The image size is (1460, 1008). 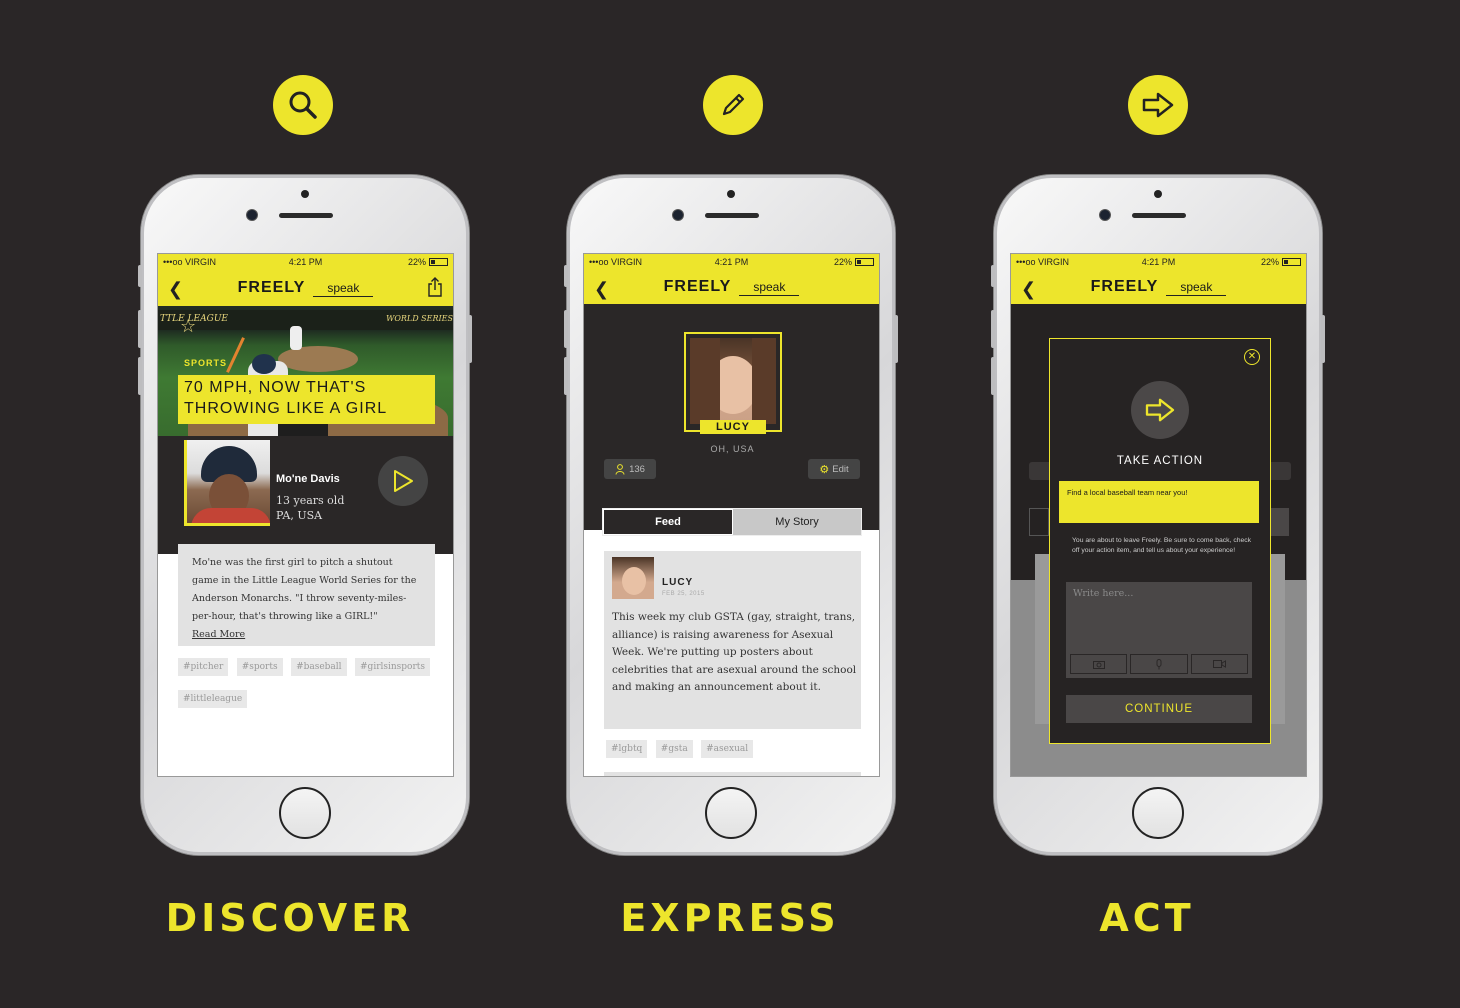 I want to click on tag: #littleleague, so click(x=213, y=699).